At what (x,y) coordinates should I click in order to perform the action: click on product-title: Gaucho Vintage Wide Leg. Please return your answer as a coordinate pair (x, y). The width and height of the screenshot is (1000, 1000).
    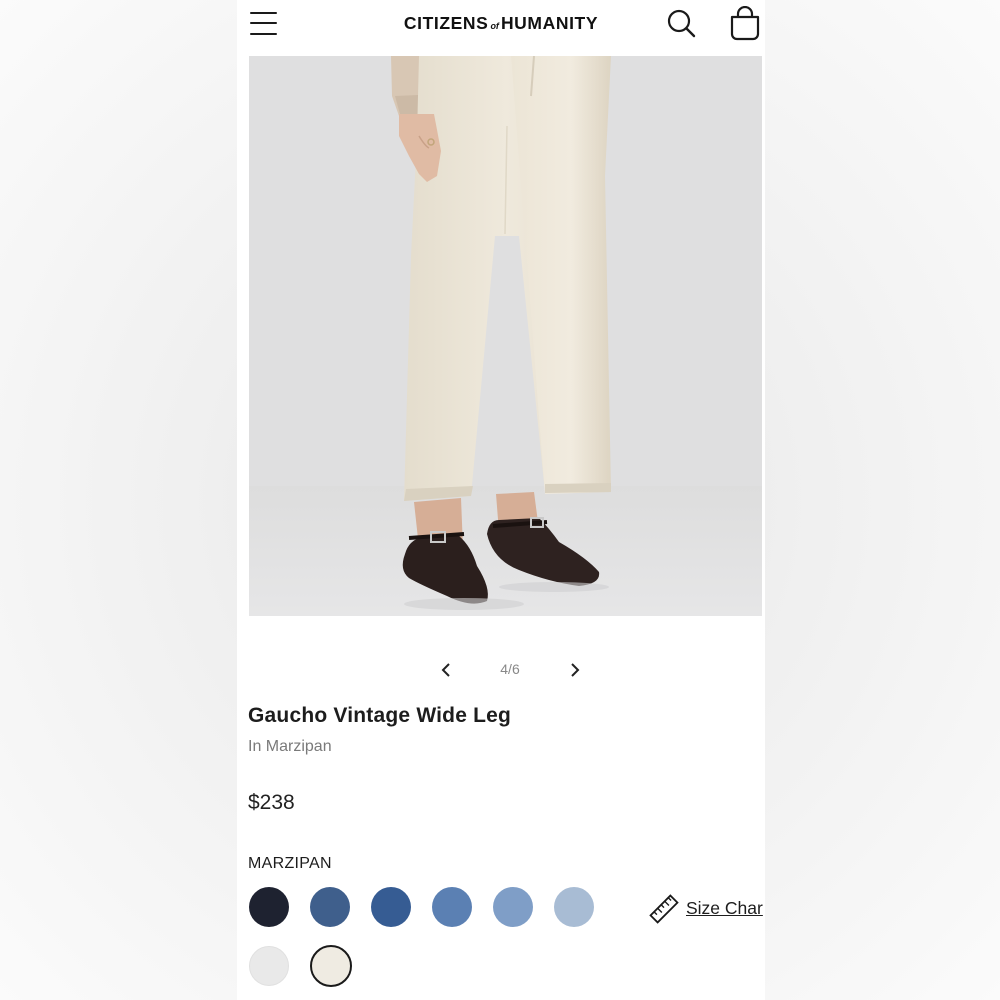
    Looking at the image, I should click on (380, 715).